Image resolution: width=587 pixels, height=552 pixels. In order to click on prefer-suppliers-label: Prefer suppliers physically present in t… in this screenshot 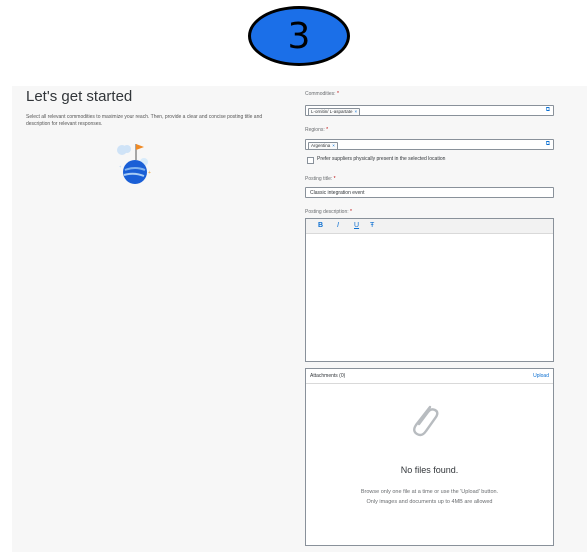, I will do `click(381, 159)`.